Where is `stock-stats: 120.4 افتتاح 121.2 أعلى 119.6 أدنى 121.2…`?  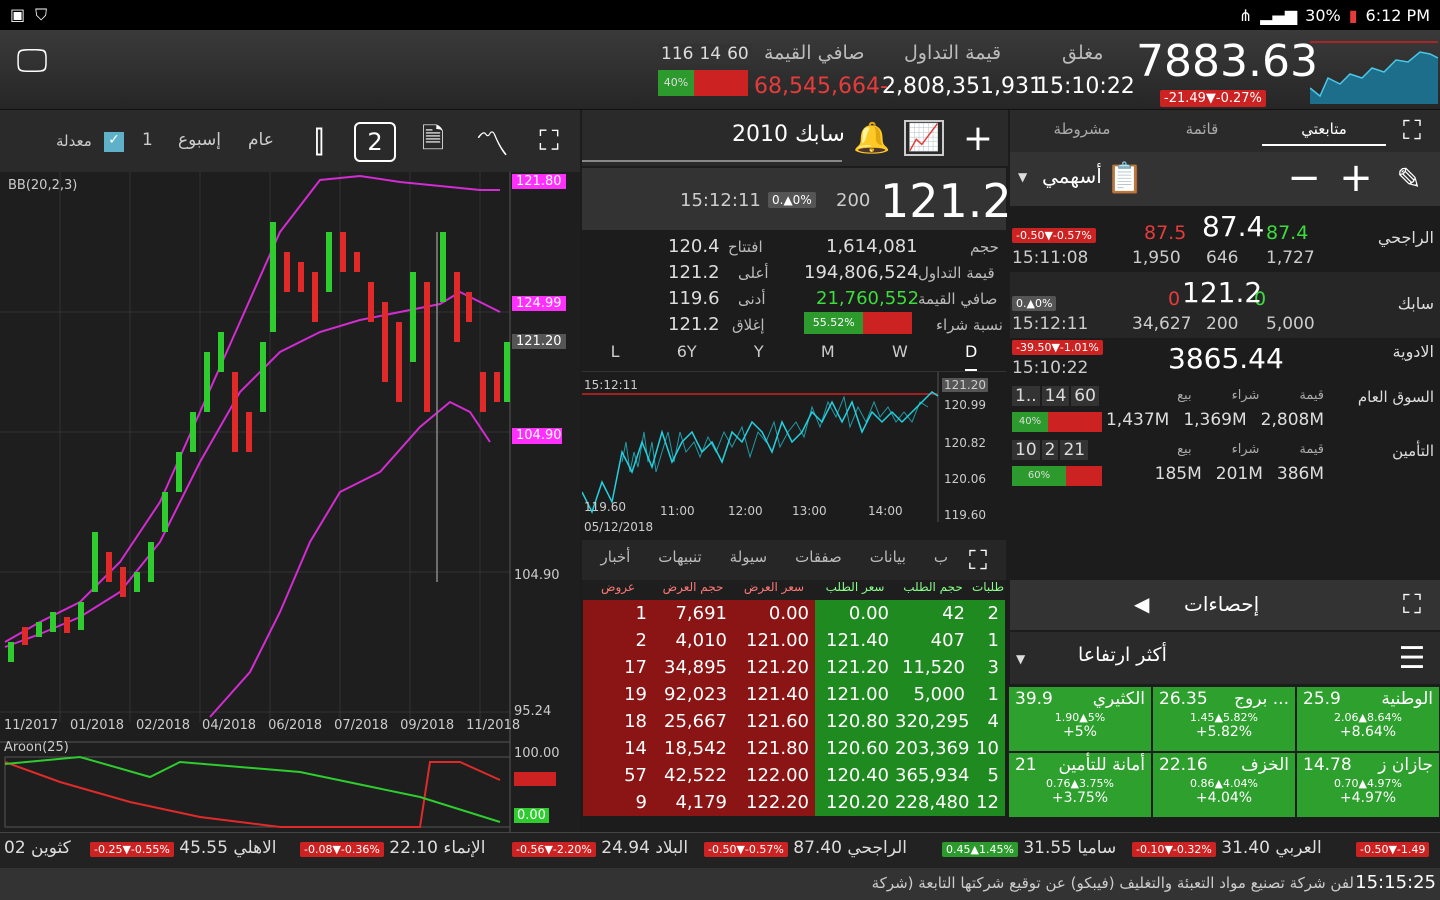
stock-stats: 120.4 افتتاح 121.2 أعلى 119.6 أدنى 121.2… is located at coordinates (835, 285).